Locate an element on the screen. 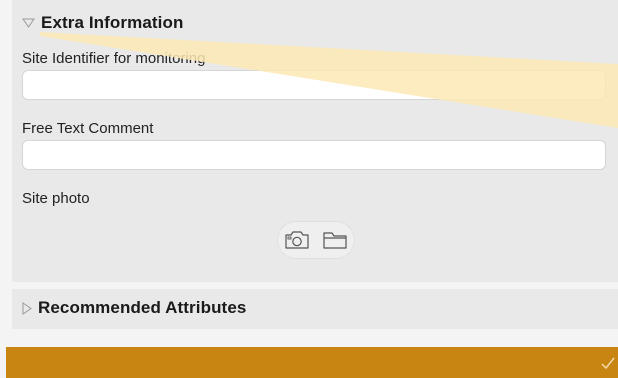 The width and height of the screenshot is (618, 378). site-photo-label: Site photo is located at coordinates (56, 198).